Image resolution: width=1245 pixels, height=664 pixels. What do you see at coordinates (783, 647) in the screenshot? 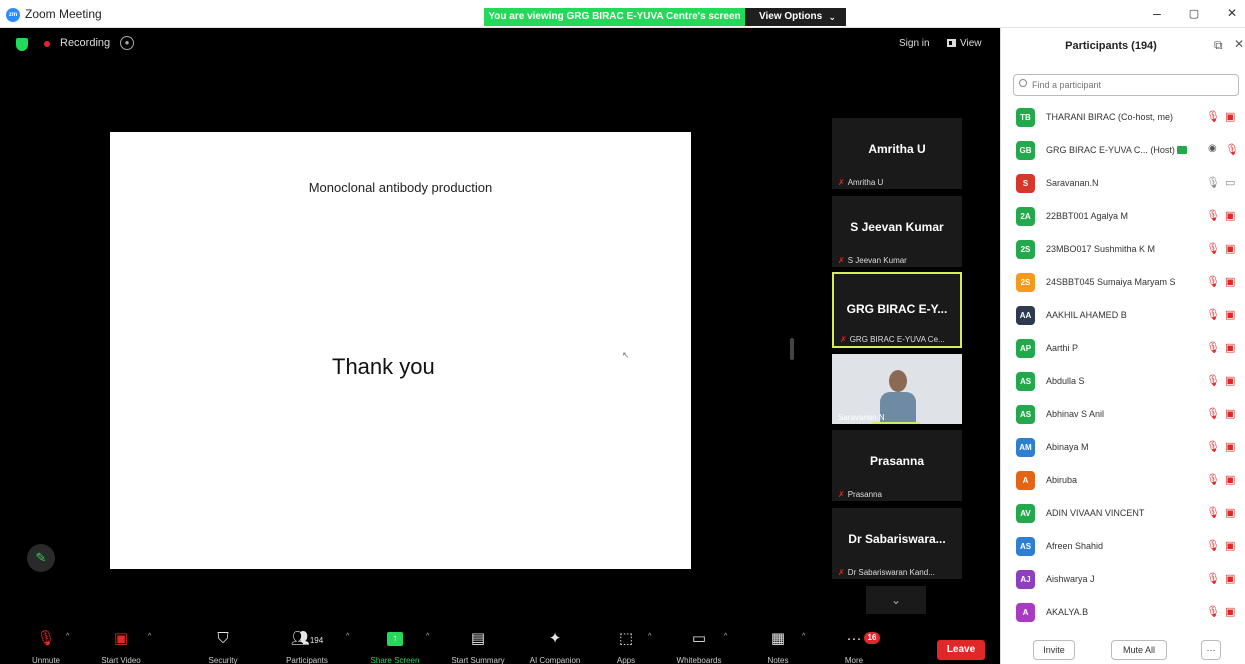
I see `notes-button: ▦ Notes ^` at bounding box center [783, 647].